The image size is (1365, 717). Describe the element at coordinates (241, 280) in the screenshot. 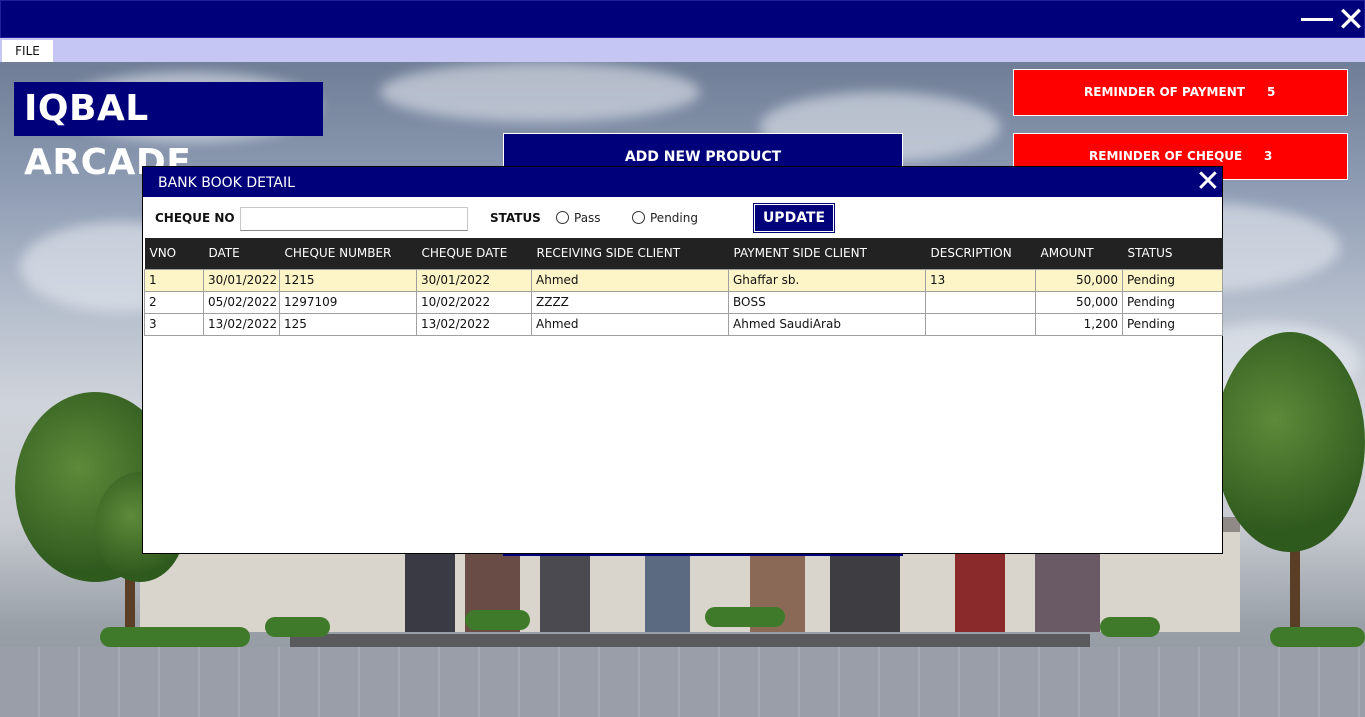

I see `cell-date: 30/01/2022` at that location.